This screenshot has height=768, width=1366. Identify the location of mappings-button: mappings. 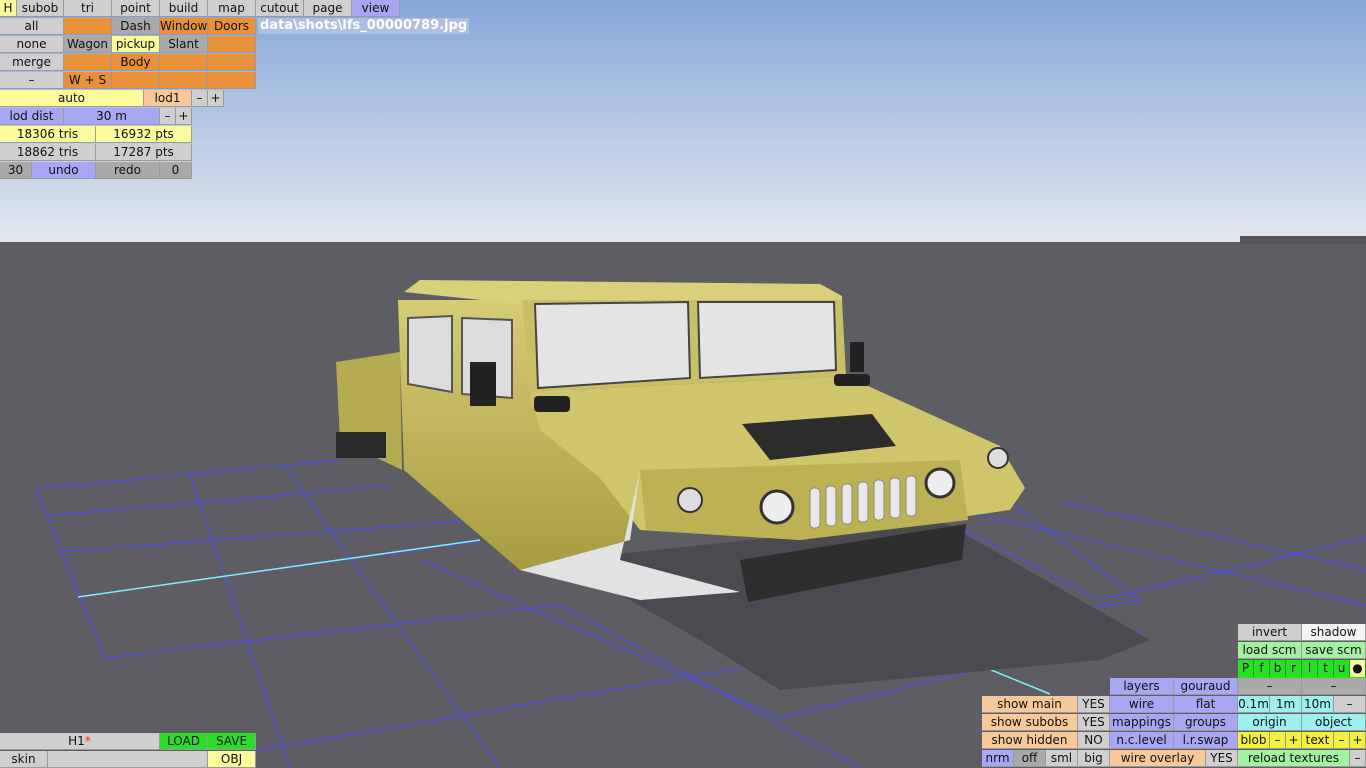
(1142, 722).